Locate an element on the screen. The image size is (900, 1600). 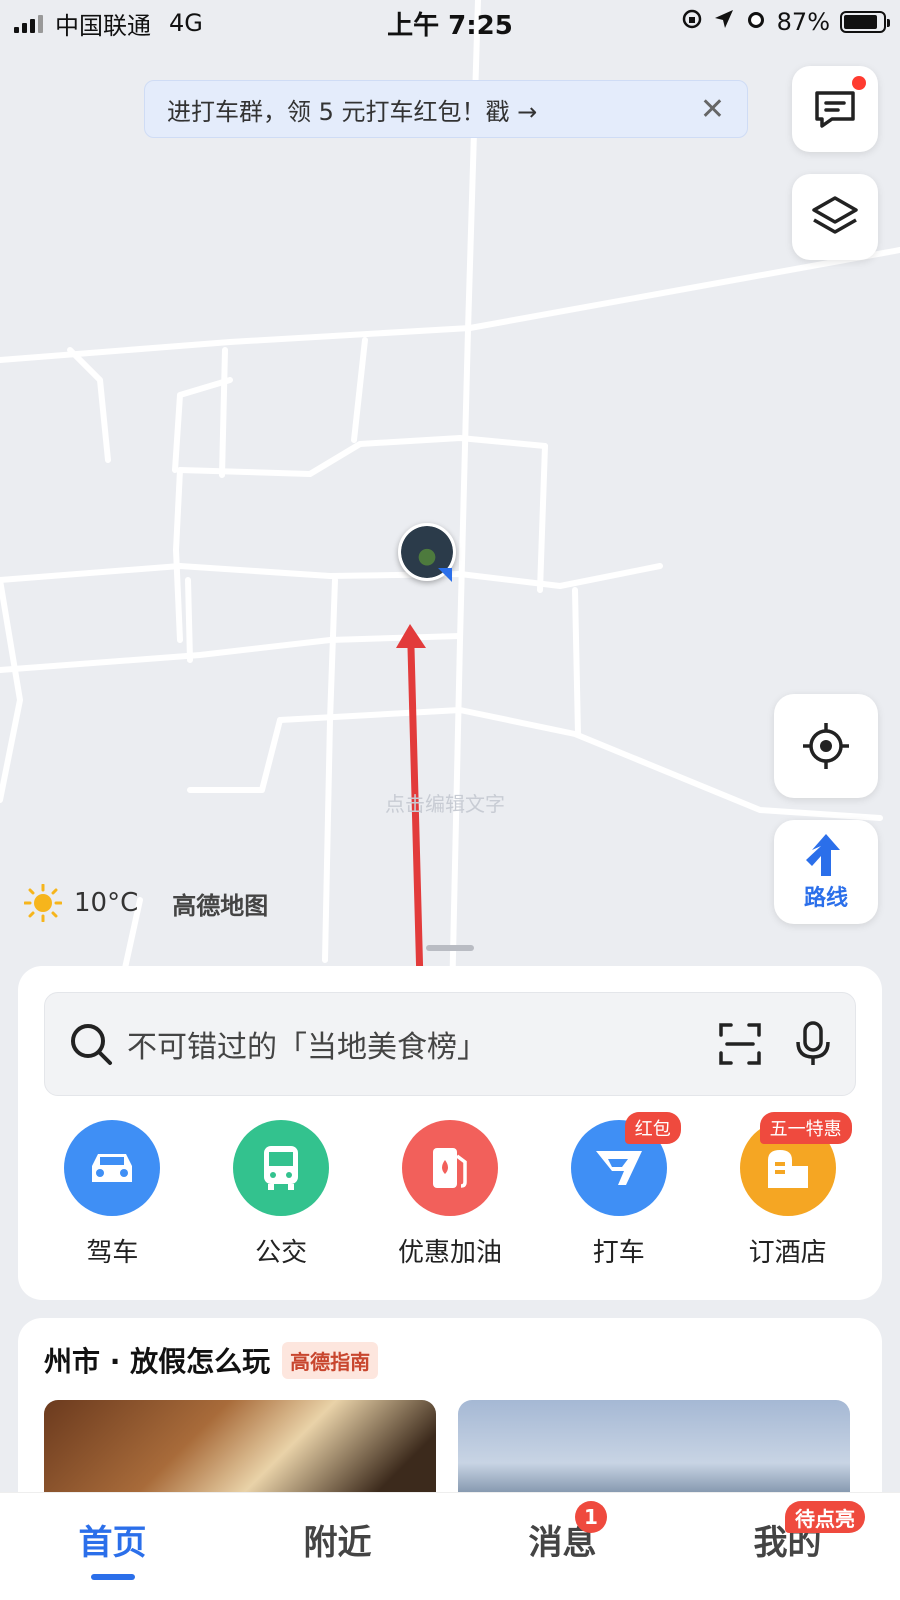
map-brand-logo: 高德地图 is located at coordinates (220, 905).